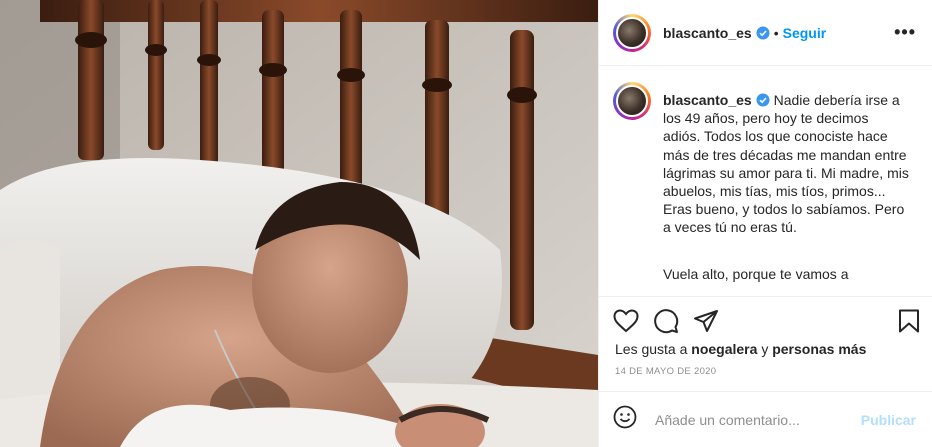 This screenshot has height=447, width=932. I want to click on caption-username: blascanto_es, so click(707, 100).